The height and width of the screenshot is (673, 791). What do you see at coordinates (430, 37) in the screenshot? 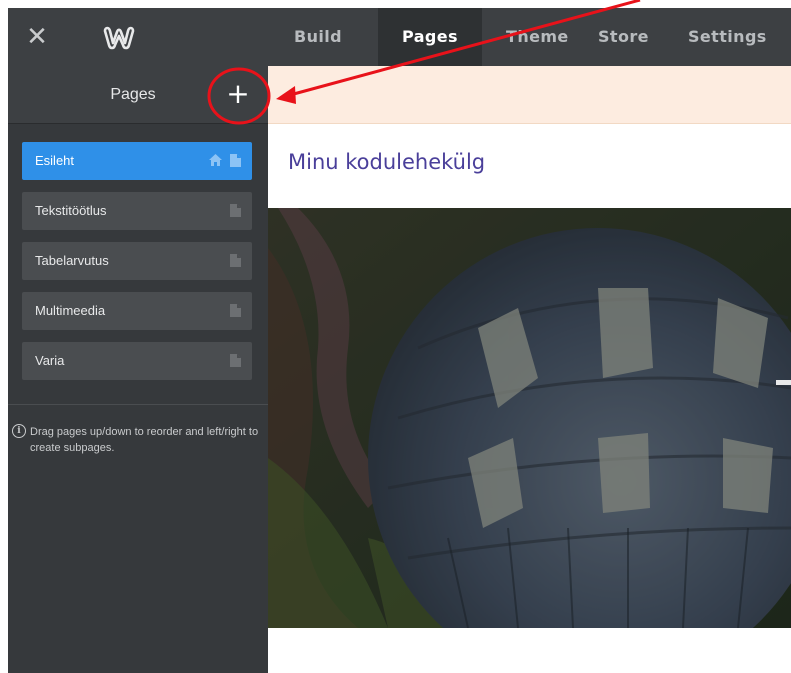
I see `tab-pages: Pages` at bounding box center [430, 37].